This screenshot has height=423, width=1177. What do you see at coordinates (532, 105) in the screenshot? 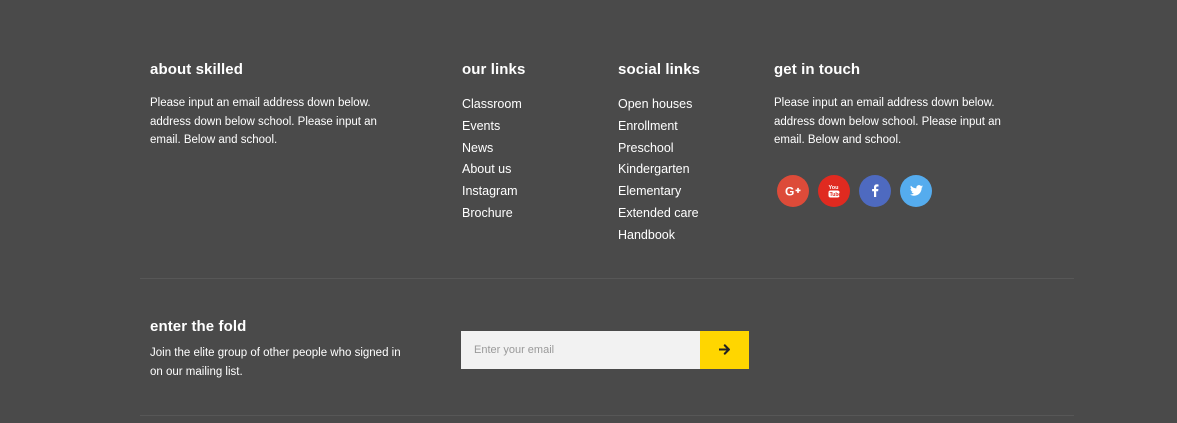
I see `our-links-item-classroom: Classroom` at bounding box center [532, 105].